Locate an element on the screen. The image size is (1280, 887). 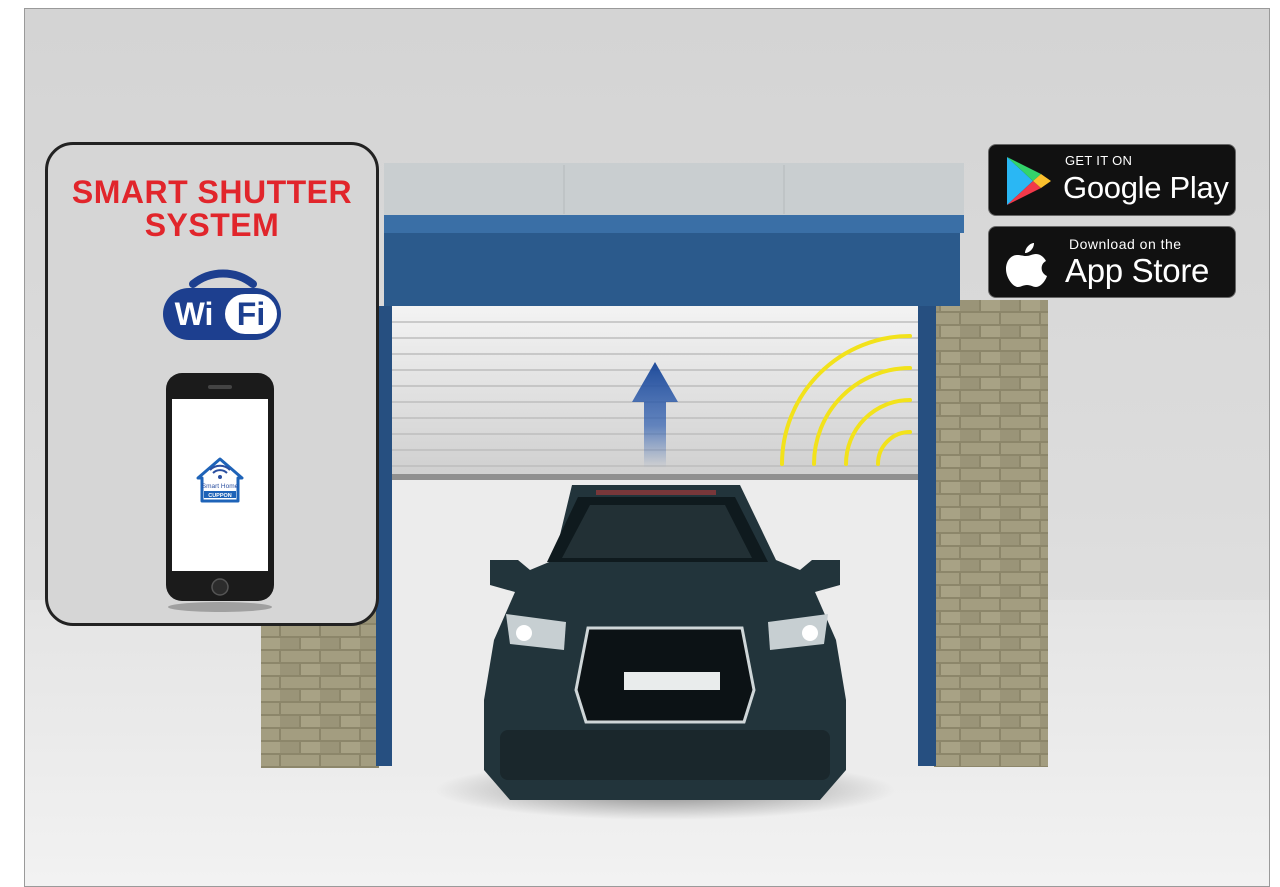
apple-icon is located at coordinates (1026, 265).